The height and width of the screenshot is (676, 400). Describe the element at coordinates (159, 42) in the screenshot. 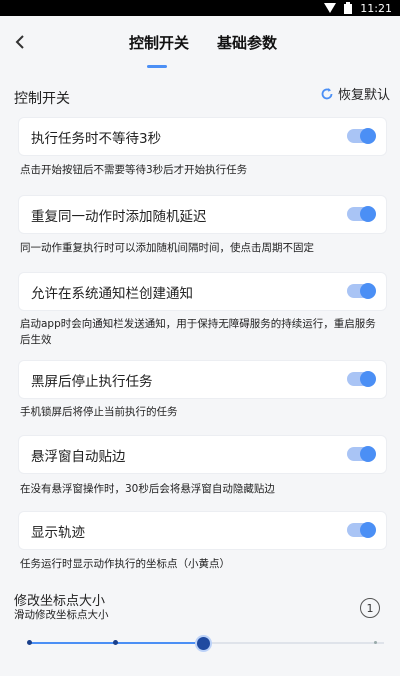

I see `tab-control-switches: 控制开关` at that location.